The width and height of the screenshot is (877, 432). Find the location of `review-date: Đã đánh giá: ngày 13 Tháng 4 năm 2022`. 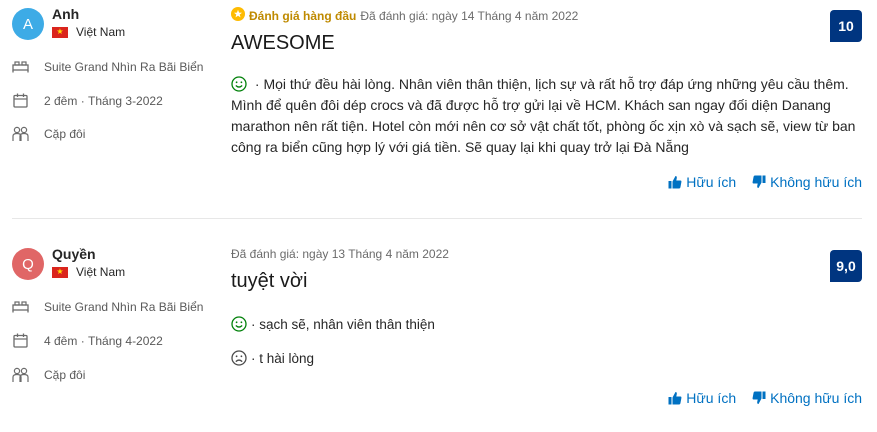

review-date: Đã đánh giá: ngày 13 Tháng 4 năm 2022 is located at coordinates (340, 254).